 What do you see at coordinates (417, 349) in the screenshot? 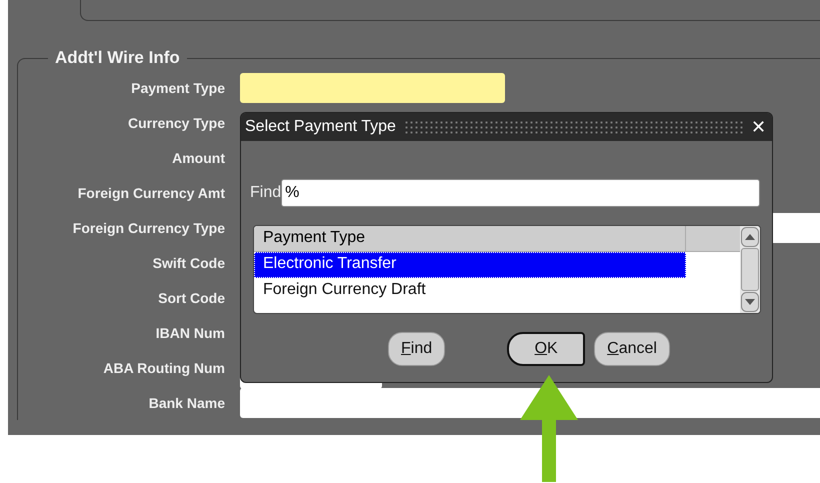
I see `dialog-button: Find` at bounding box center [417, 349].